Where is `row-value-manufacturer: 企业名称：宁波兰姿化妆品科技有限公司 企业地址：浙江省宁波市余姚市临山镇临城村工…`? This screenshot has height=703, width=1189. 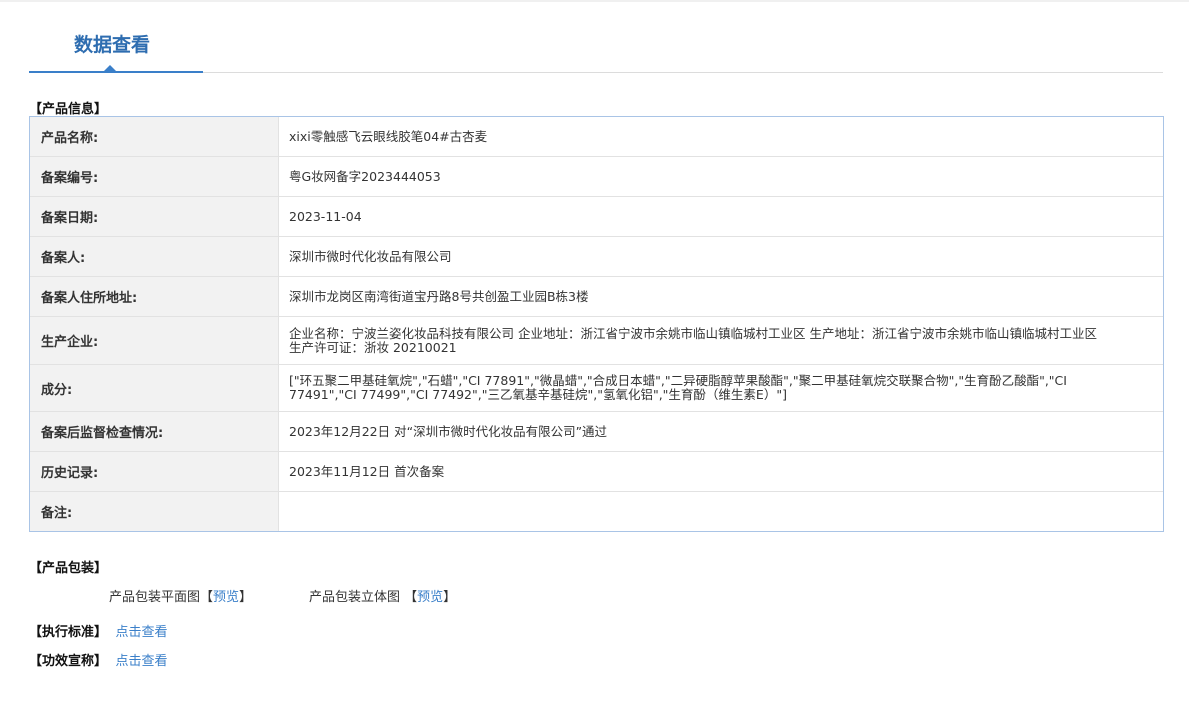
row-value-manufacturer: 企业名称：宁波兰姿化妆品科技有限公司 企业地址：浙江省宁波市余姚市临山镇临城村工… is located at coordinates (693, 340).